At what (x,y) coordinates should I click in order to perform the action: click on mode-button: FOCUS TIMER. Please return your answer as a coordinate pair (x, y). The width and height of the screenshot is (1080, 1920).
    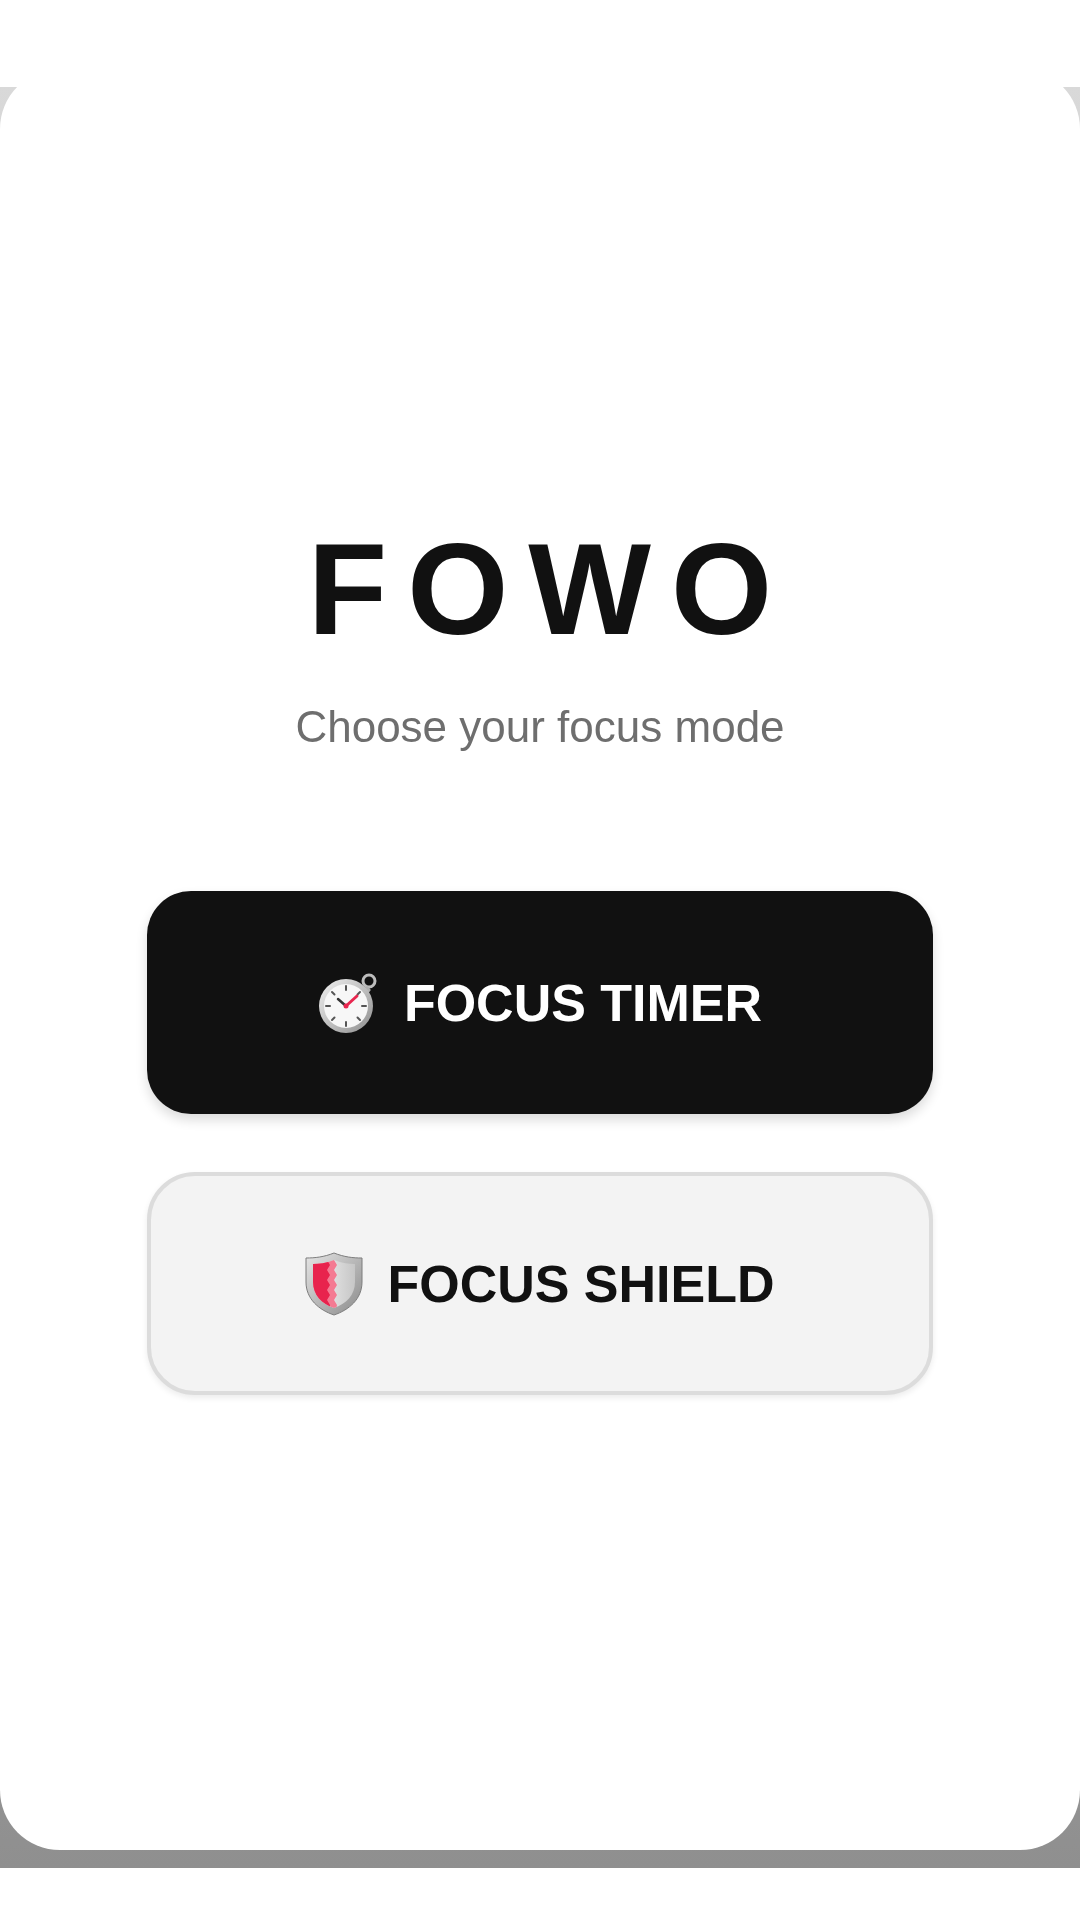
    Looking at the image, I should click on (540, 1002).